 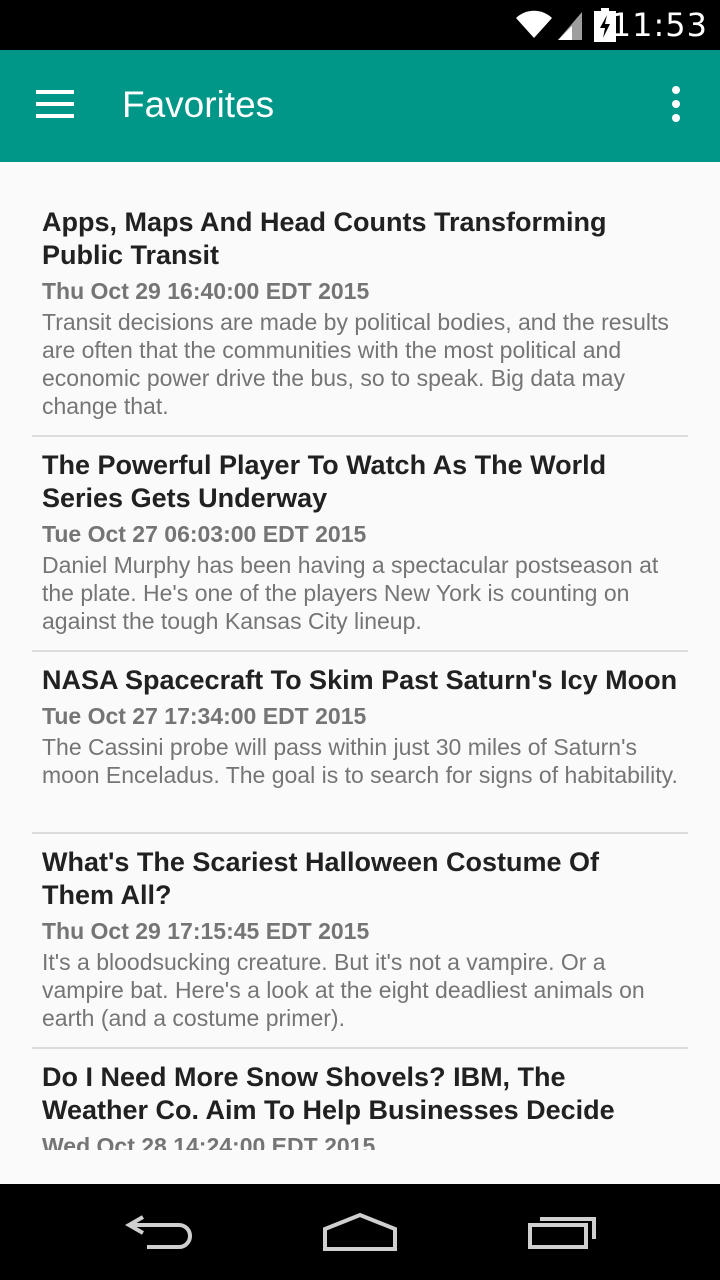 I want to click on menu-button, so click(x=56, y=106).